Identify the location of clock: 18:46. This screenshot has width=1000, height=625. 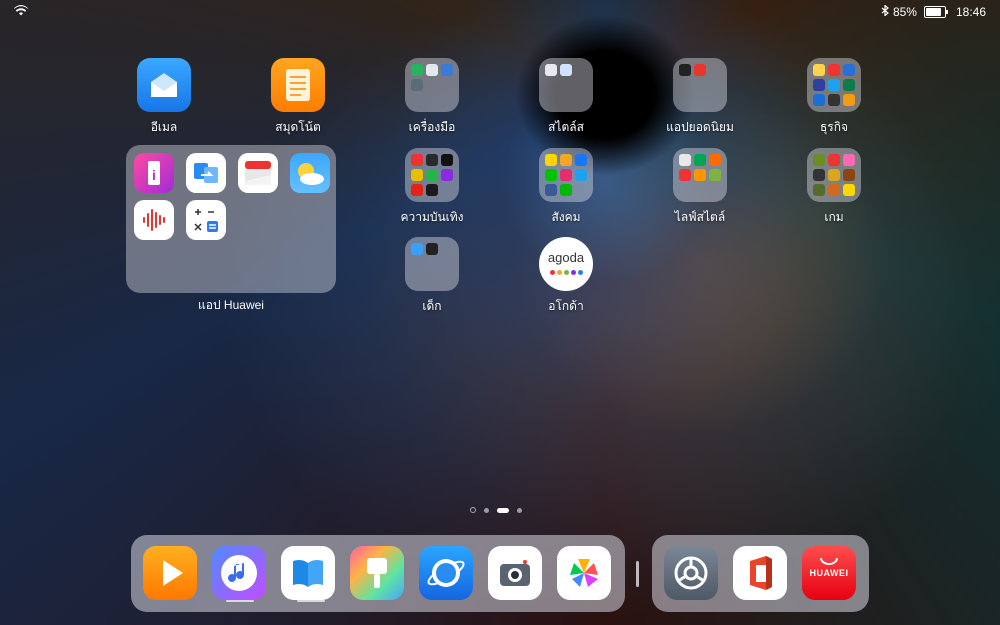
(970, 12).